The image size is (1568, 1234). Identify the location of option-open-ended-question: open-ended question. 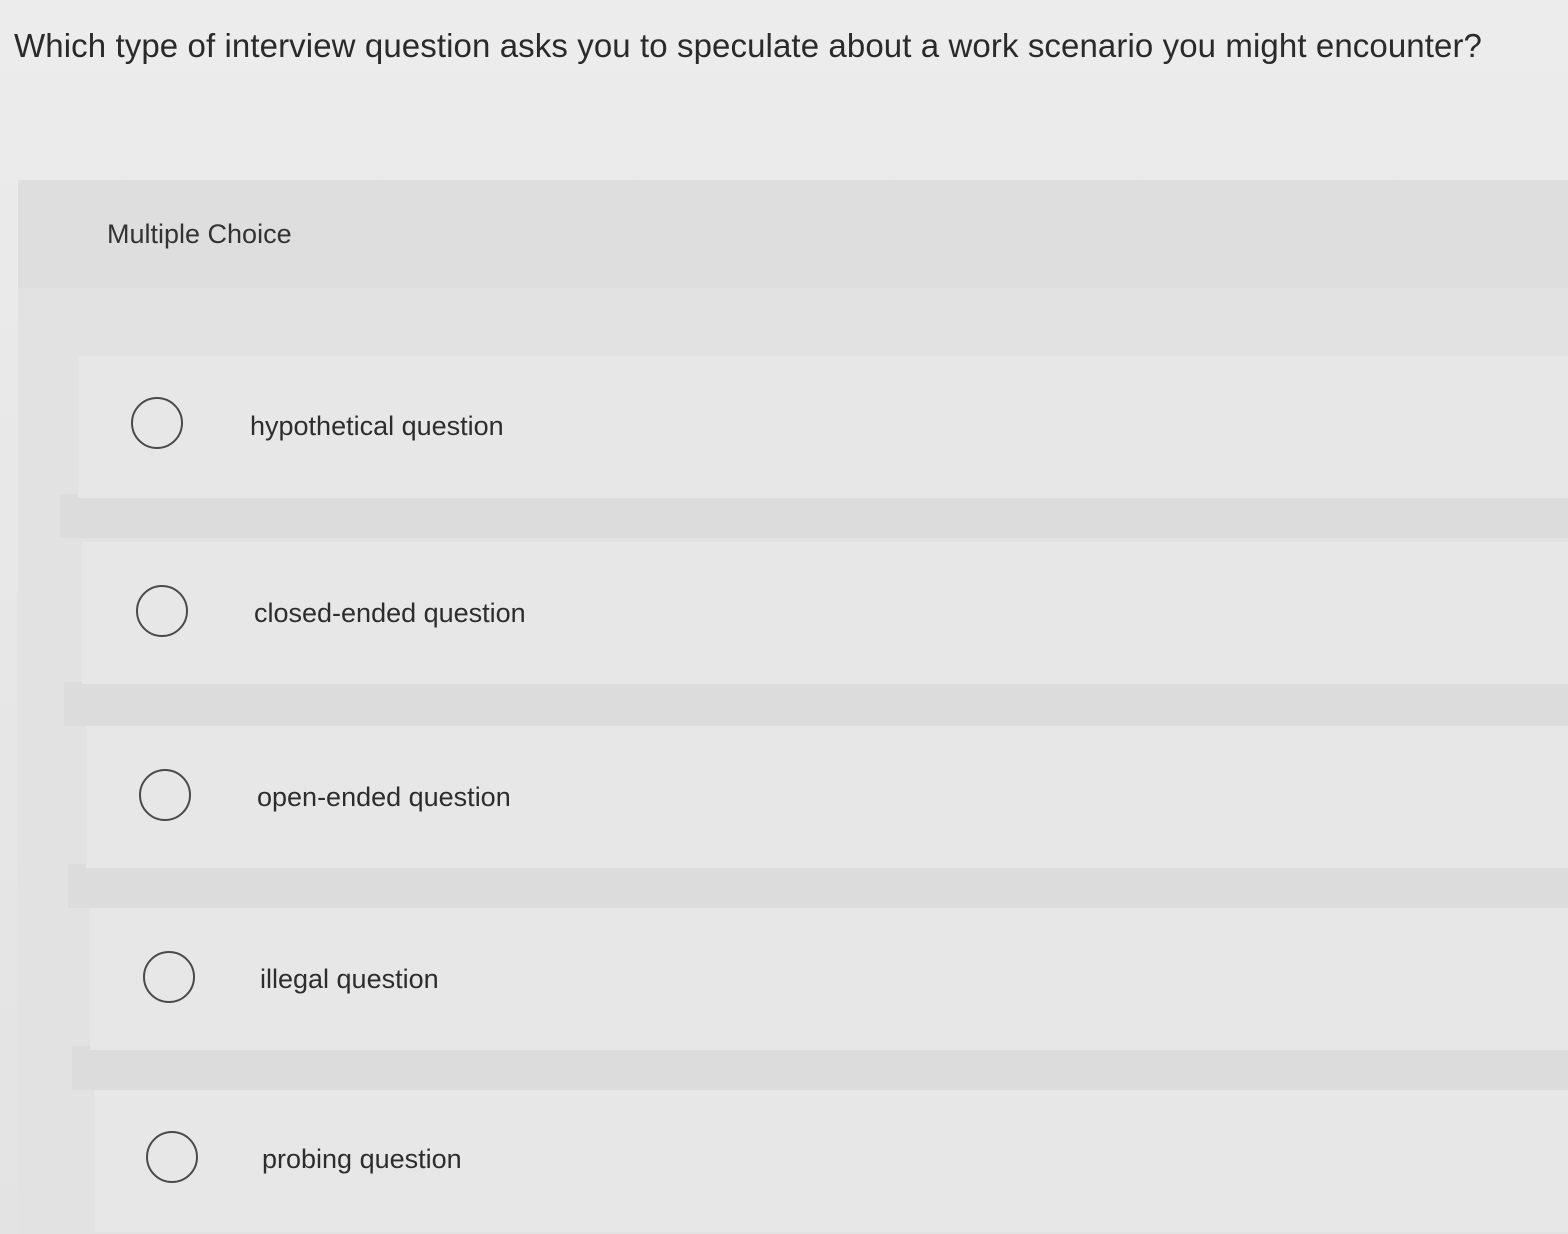
(827, 797).